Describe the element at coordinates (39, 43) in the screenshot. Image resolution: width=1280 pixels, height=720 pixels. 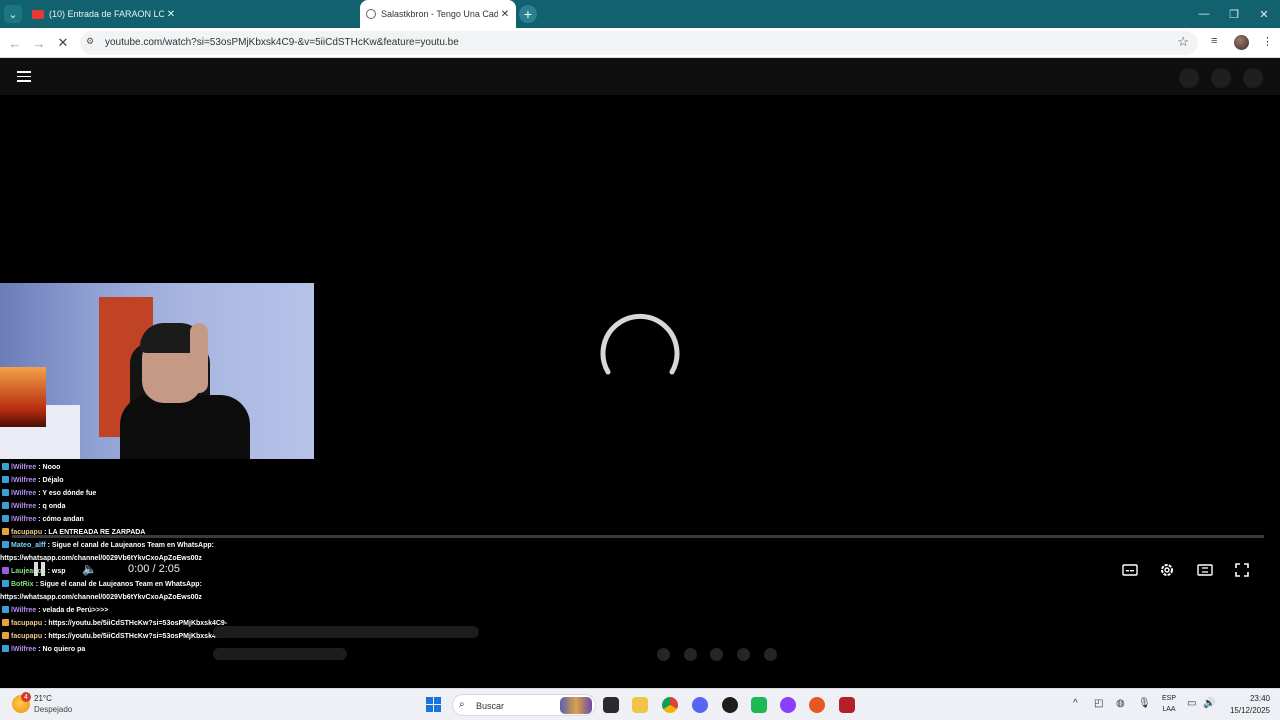
I see `forward-arrow-icon: →` at that location.